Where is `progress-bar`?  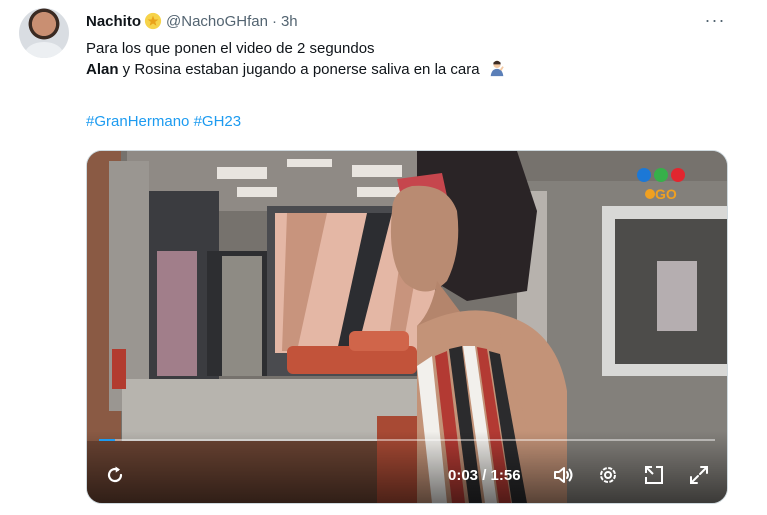
progress-bar is located at coordinates (407, 440).